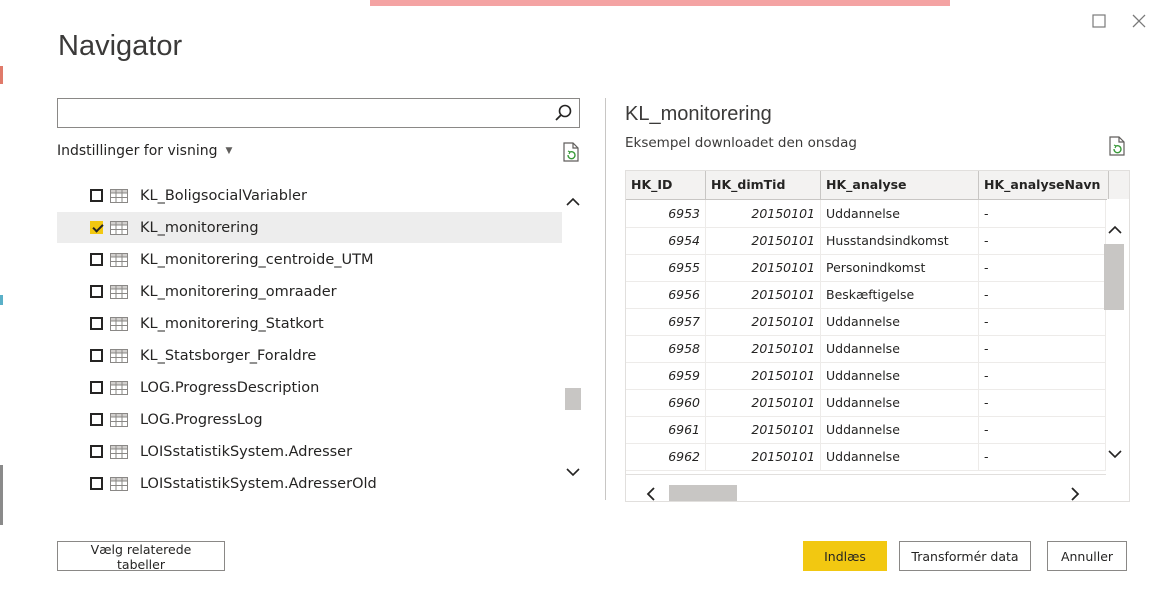 This screenshot has height=593, width=1160. Describe the element at coordinates (1114, 277) in the screenshot. I see `grid-vscroll-thumb` at that location.